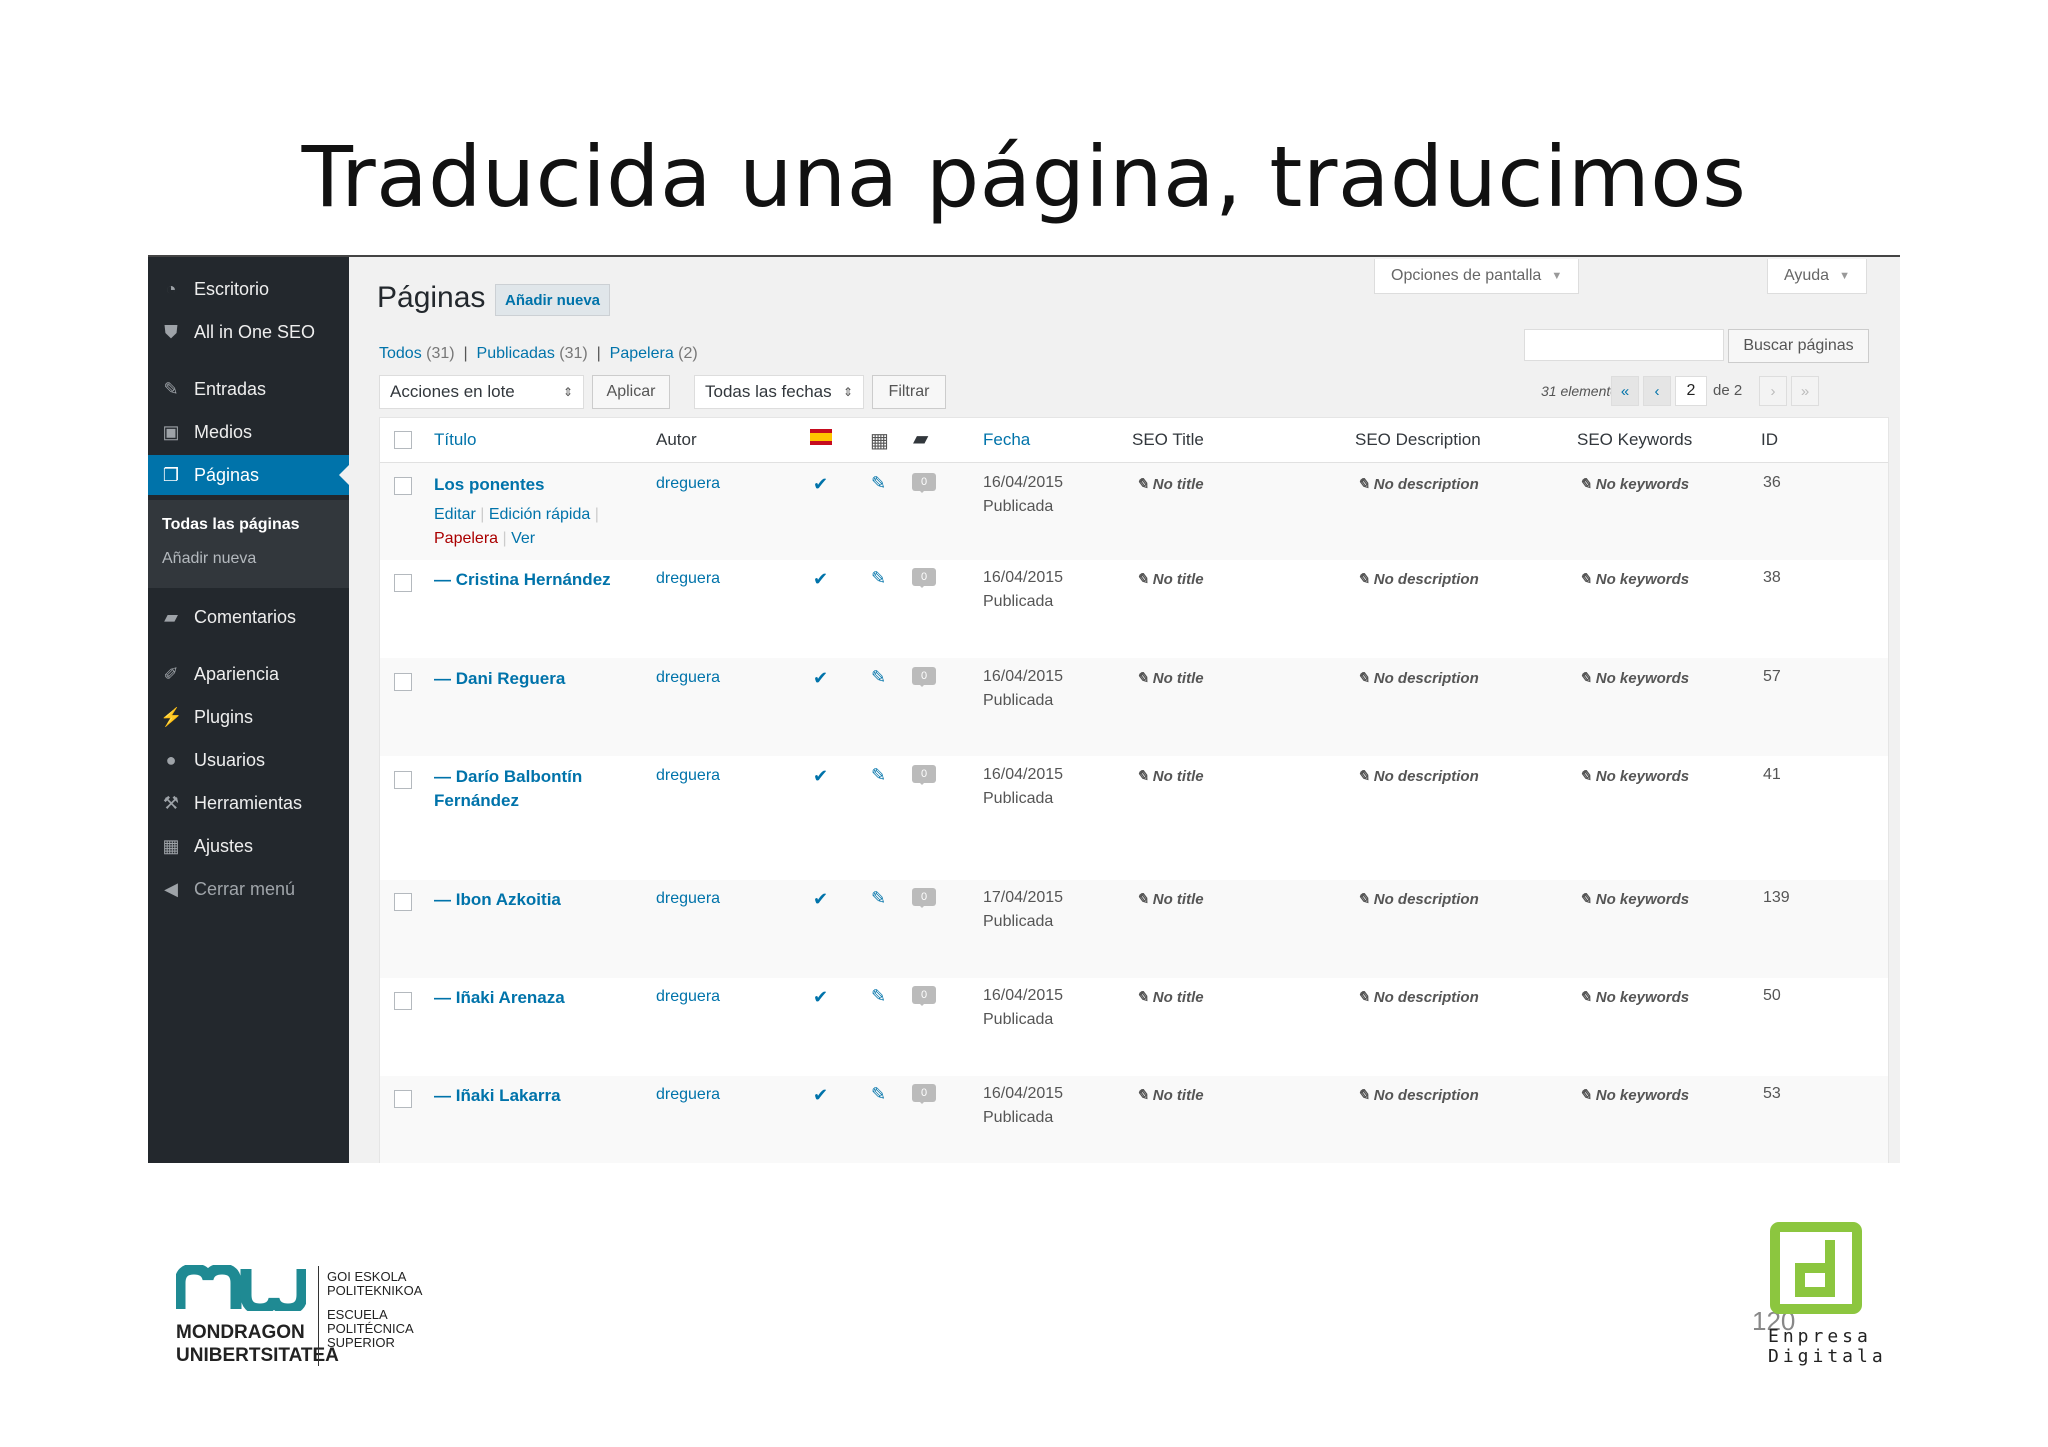  What do you see at coordinates (539, 514) in the screenshot?
I see `quick-edit-link: Edición rápida` at bounding box center [539, 514].